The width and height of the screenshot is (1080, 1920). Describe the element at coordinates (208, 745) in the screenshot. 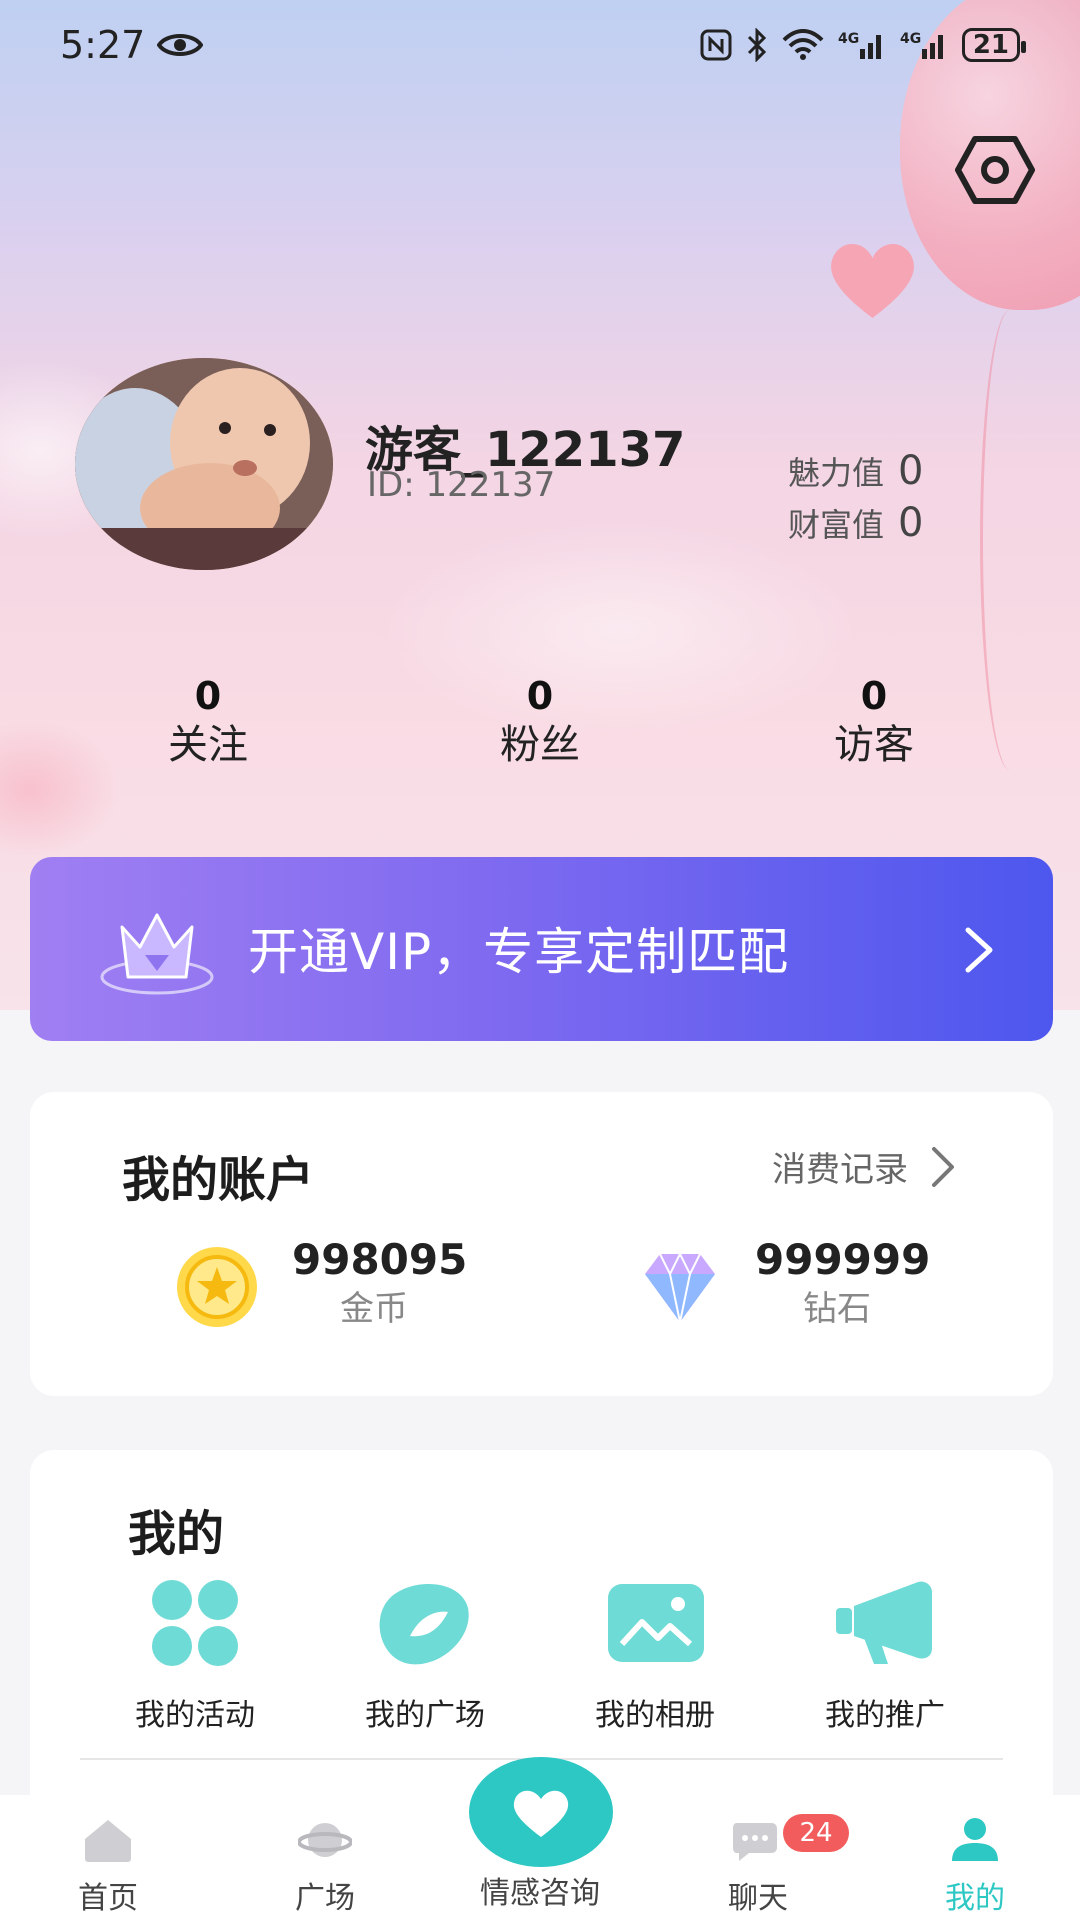

I see `following-label: 关注` at that location.